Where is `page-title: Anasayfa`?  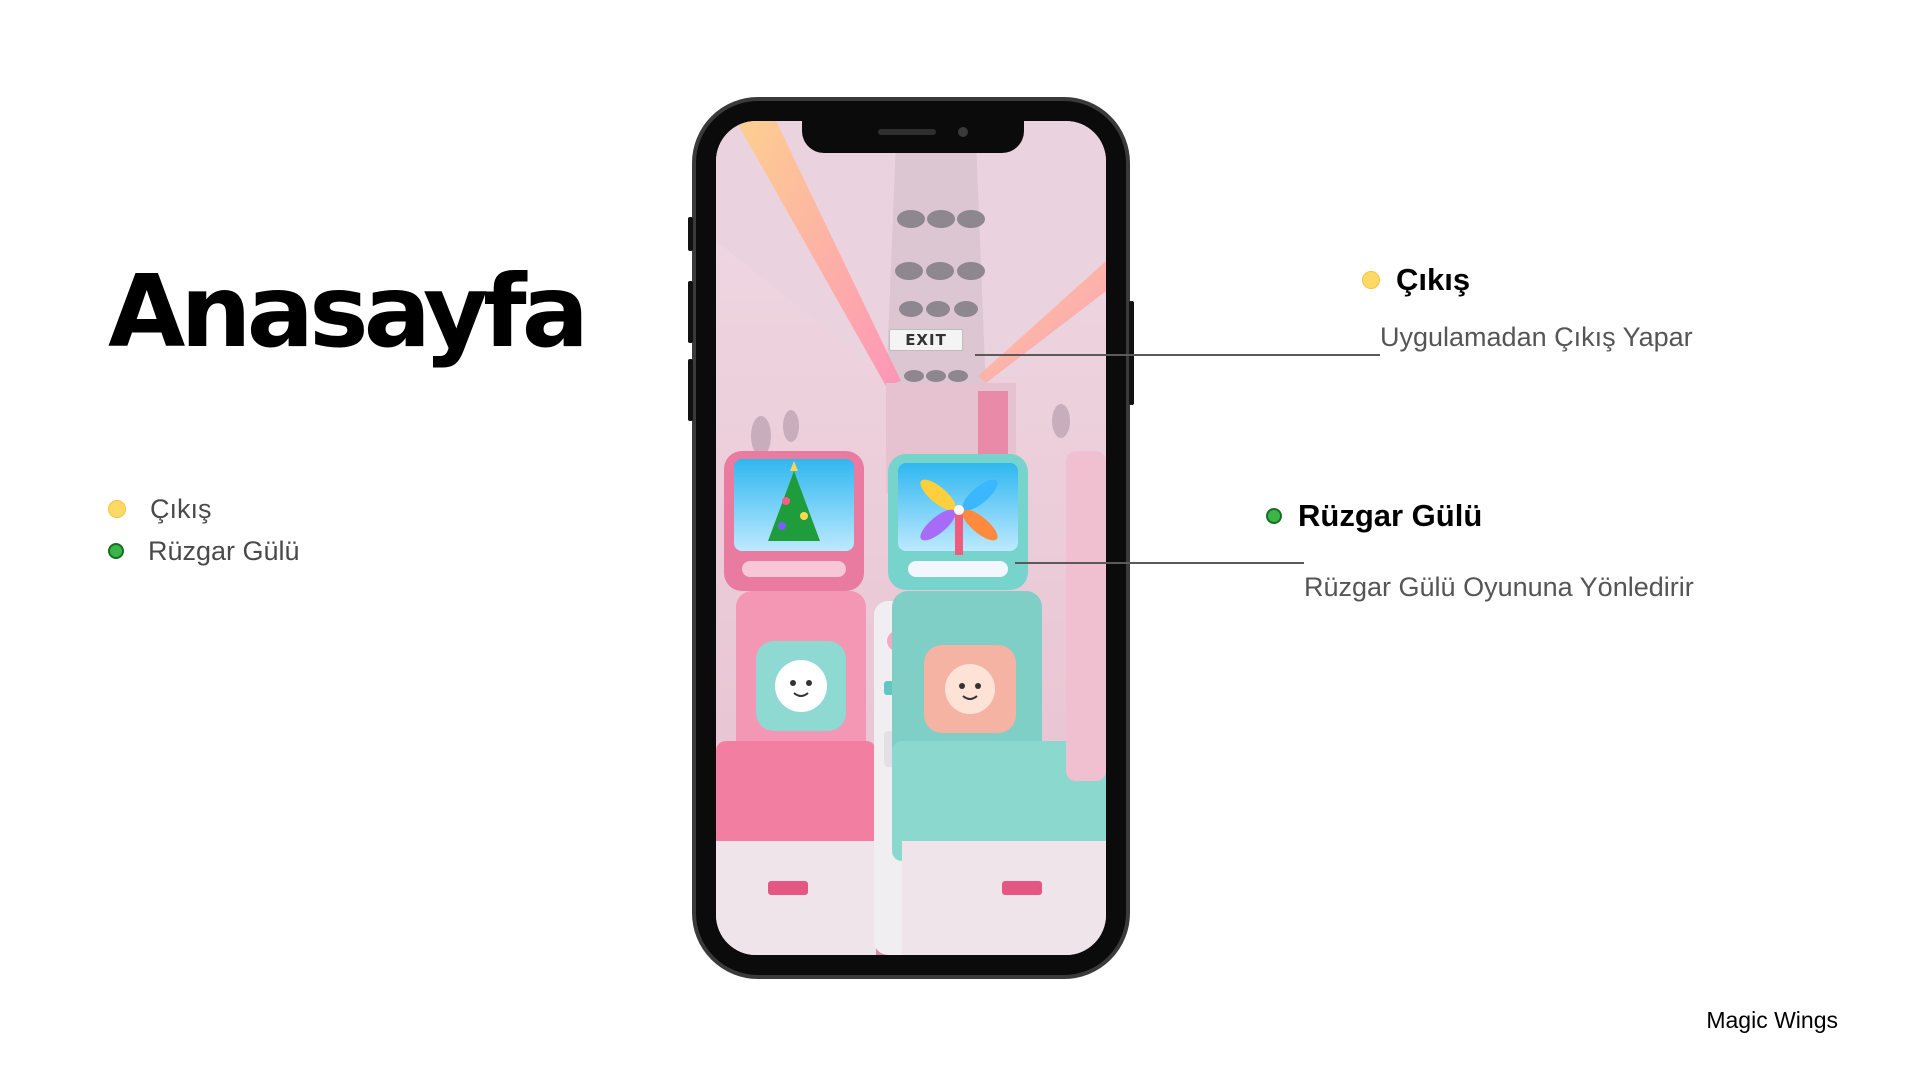
page-title: Anasayfa is located at coordinates (348, 311).